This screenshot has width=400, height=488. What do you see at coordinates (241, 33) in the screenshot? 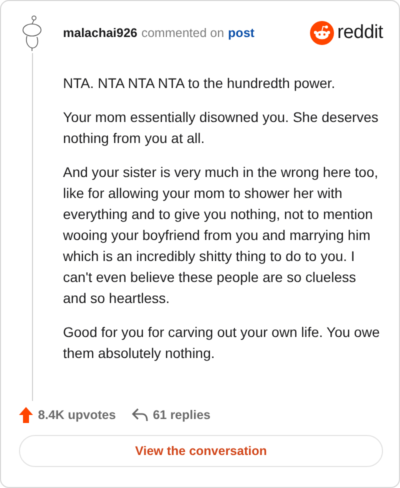
I see `post-link: post` at bounding box center [241, 33].